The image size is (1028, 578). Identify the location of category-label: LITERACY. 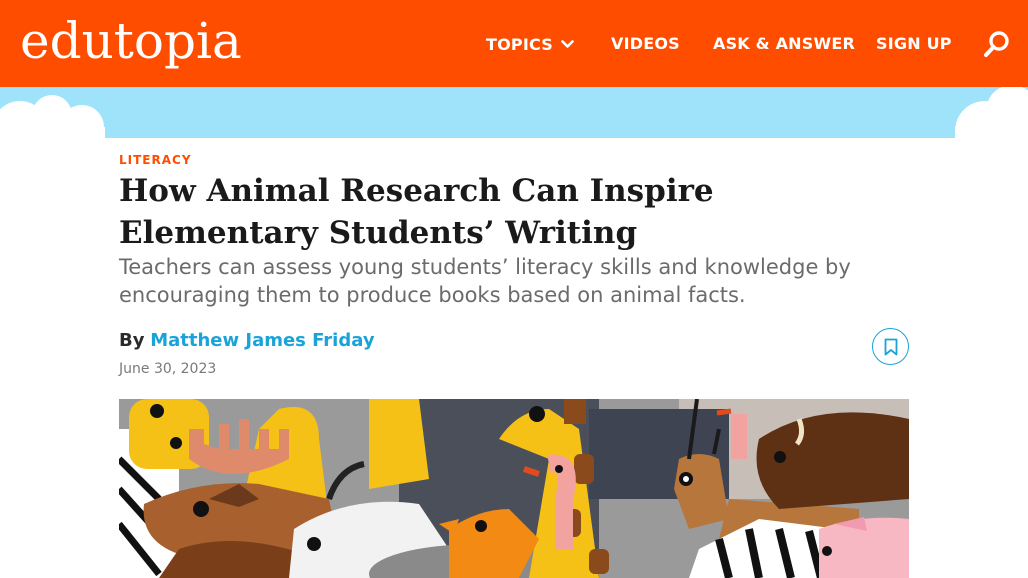
(155, 160).